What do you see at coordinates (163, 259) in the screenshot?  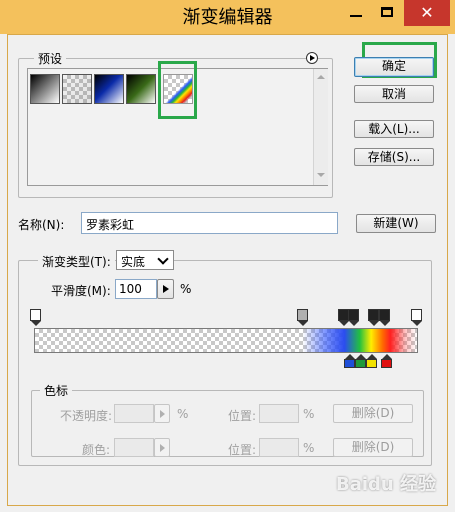 I see `chevron-down-icon` at bounding box center [163, 259].